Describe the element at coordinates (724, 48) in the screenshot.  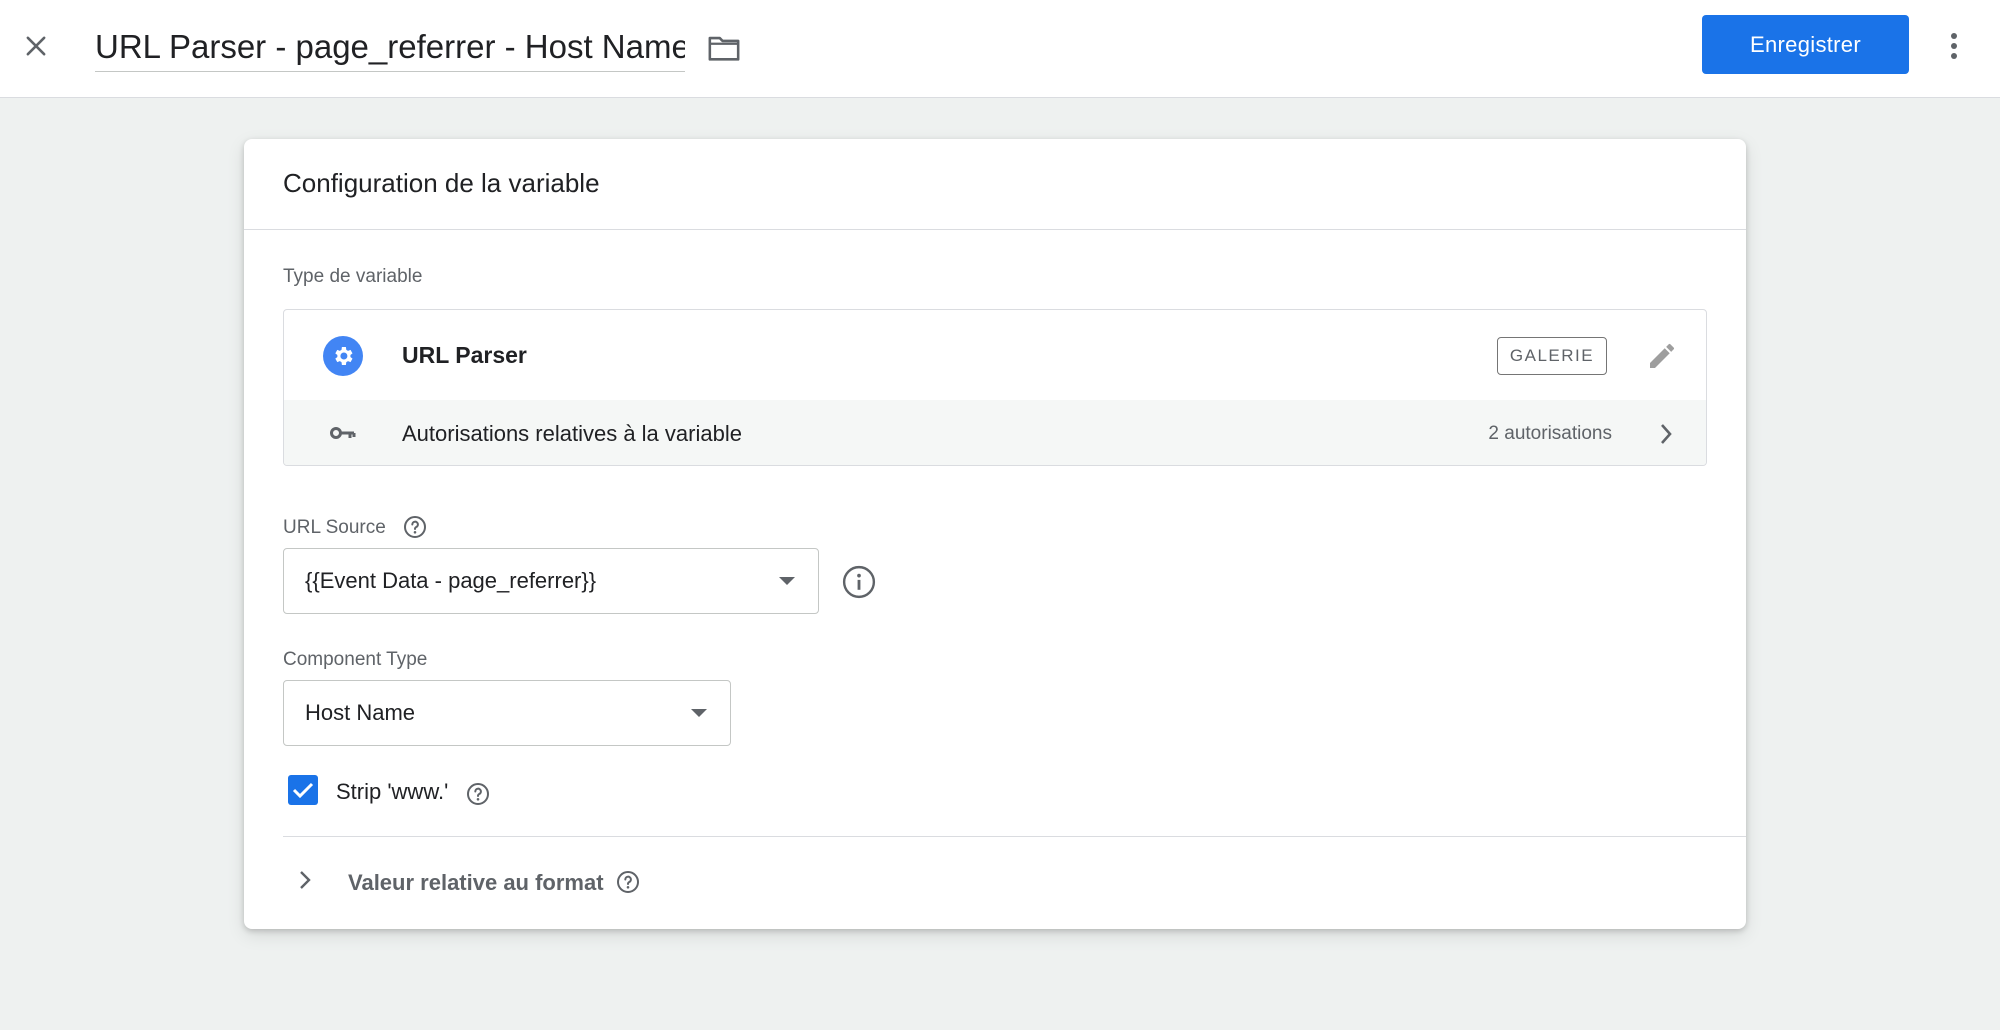
I see `folder-icon` at that location.